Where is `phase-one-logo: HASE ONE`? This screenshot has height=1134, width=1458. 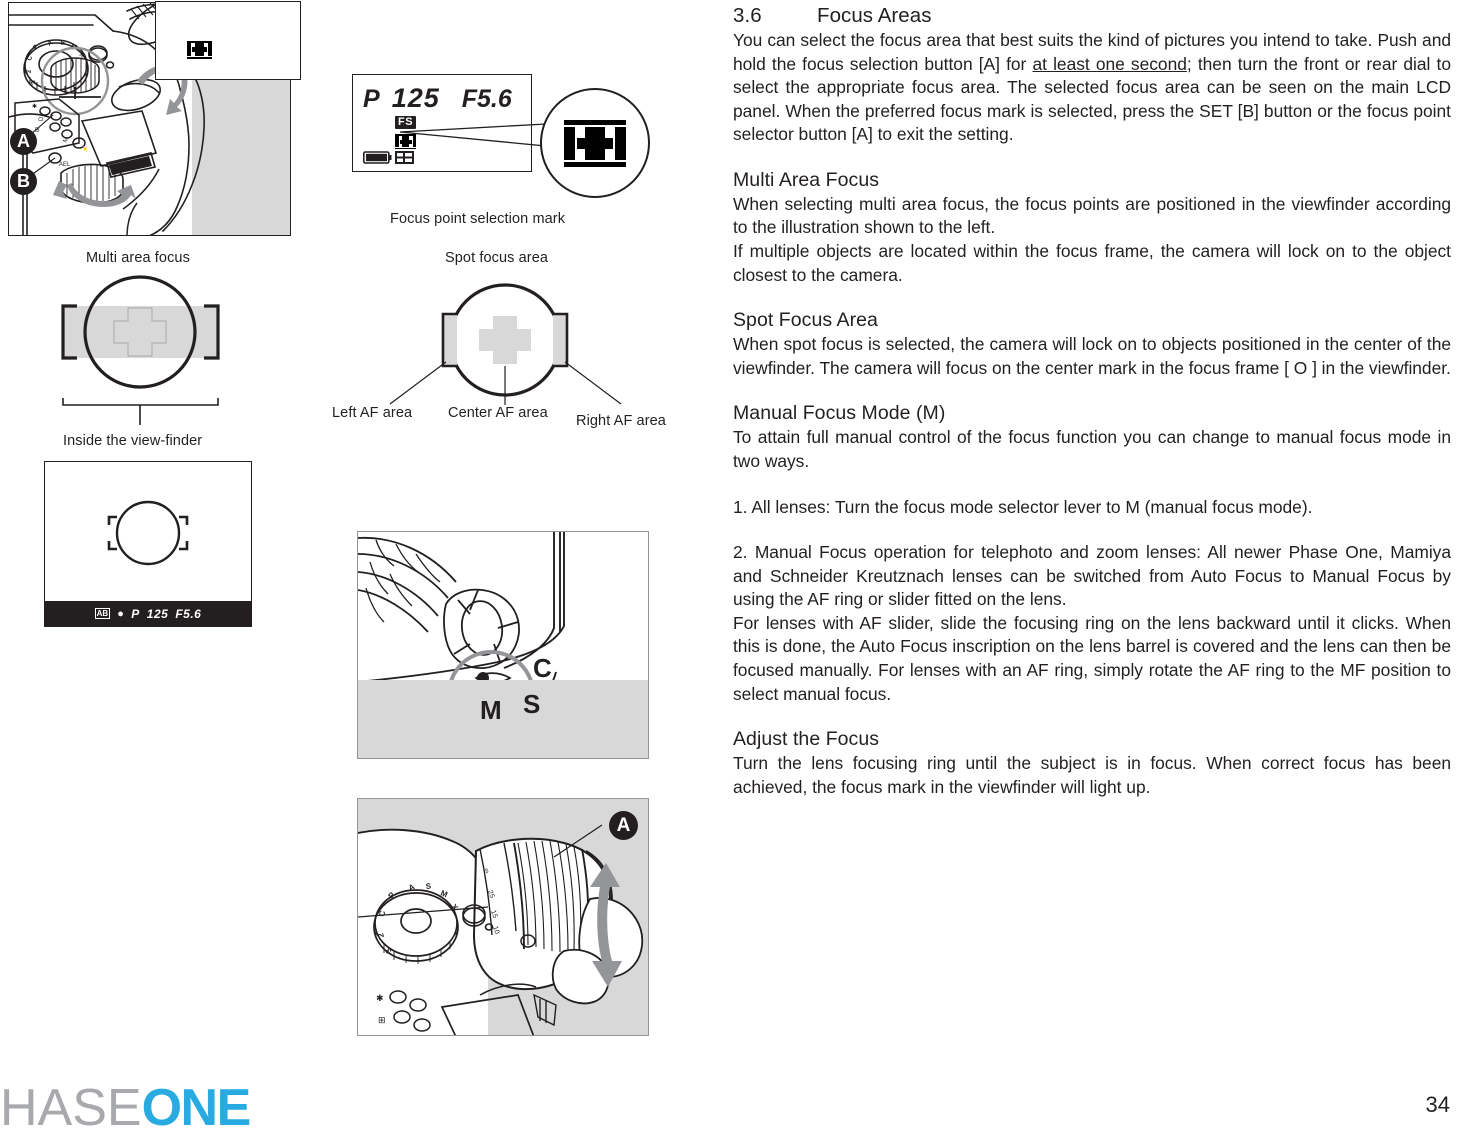
phase-one-logo: HASE ONE is located at coordinates (126, 1106).